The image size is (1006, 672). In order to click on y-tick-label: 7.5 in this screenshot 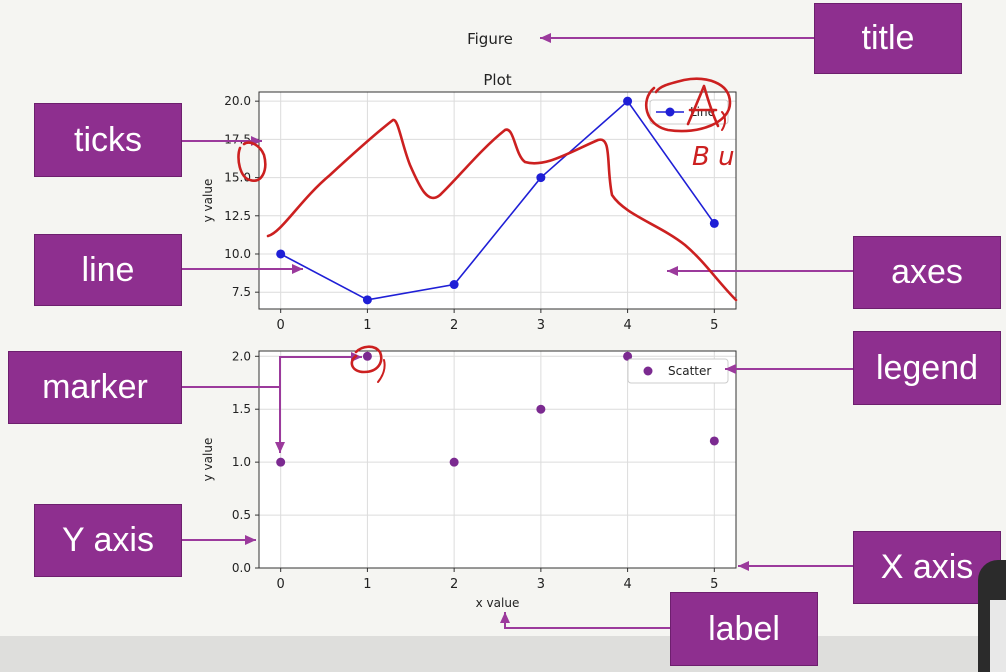, I will do `click(241, 292)`.